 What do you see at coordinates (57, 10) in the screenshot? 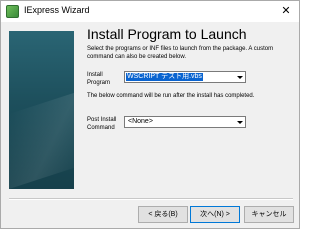
I see `window-title: IExpress Wizard` at bounding box center [57, 10].